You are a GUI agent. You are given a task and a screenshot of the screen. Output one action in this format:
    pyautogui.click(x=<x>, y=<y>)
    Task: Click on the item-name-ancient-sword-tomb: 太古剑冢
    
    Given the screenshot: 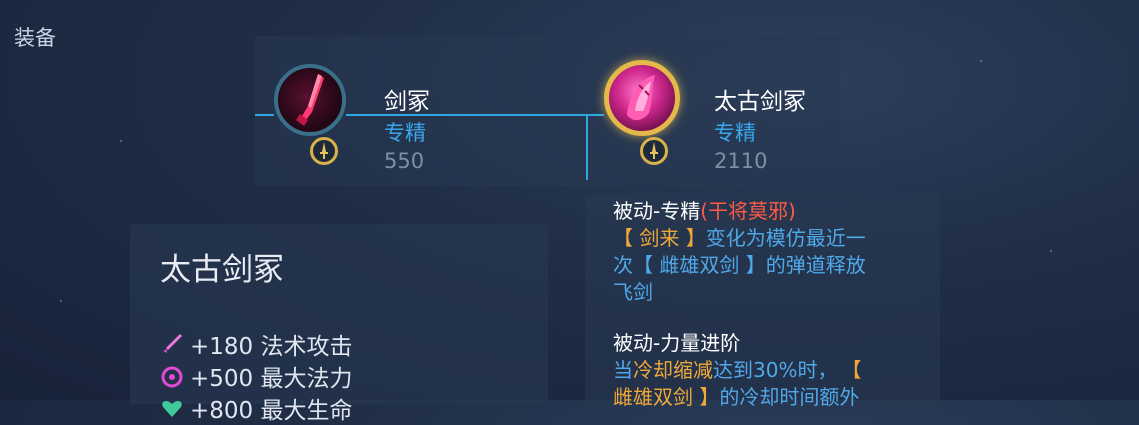 What is the action you would take?
    pyautogui.click(x=760, y=102)
    